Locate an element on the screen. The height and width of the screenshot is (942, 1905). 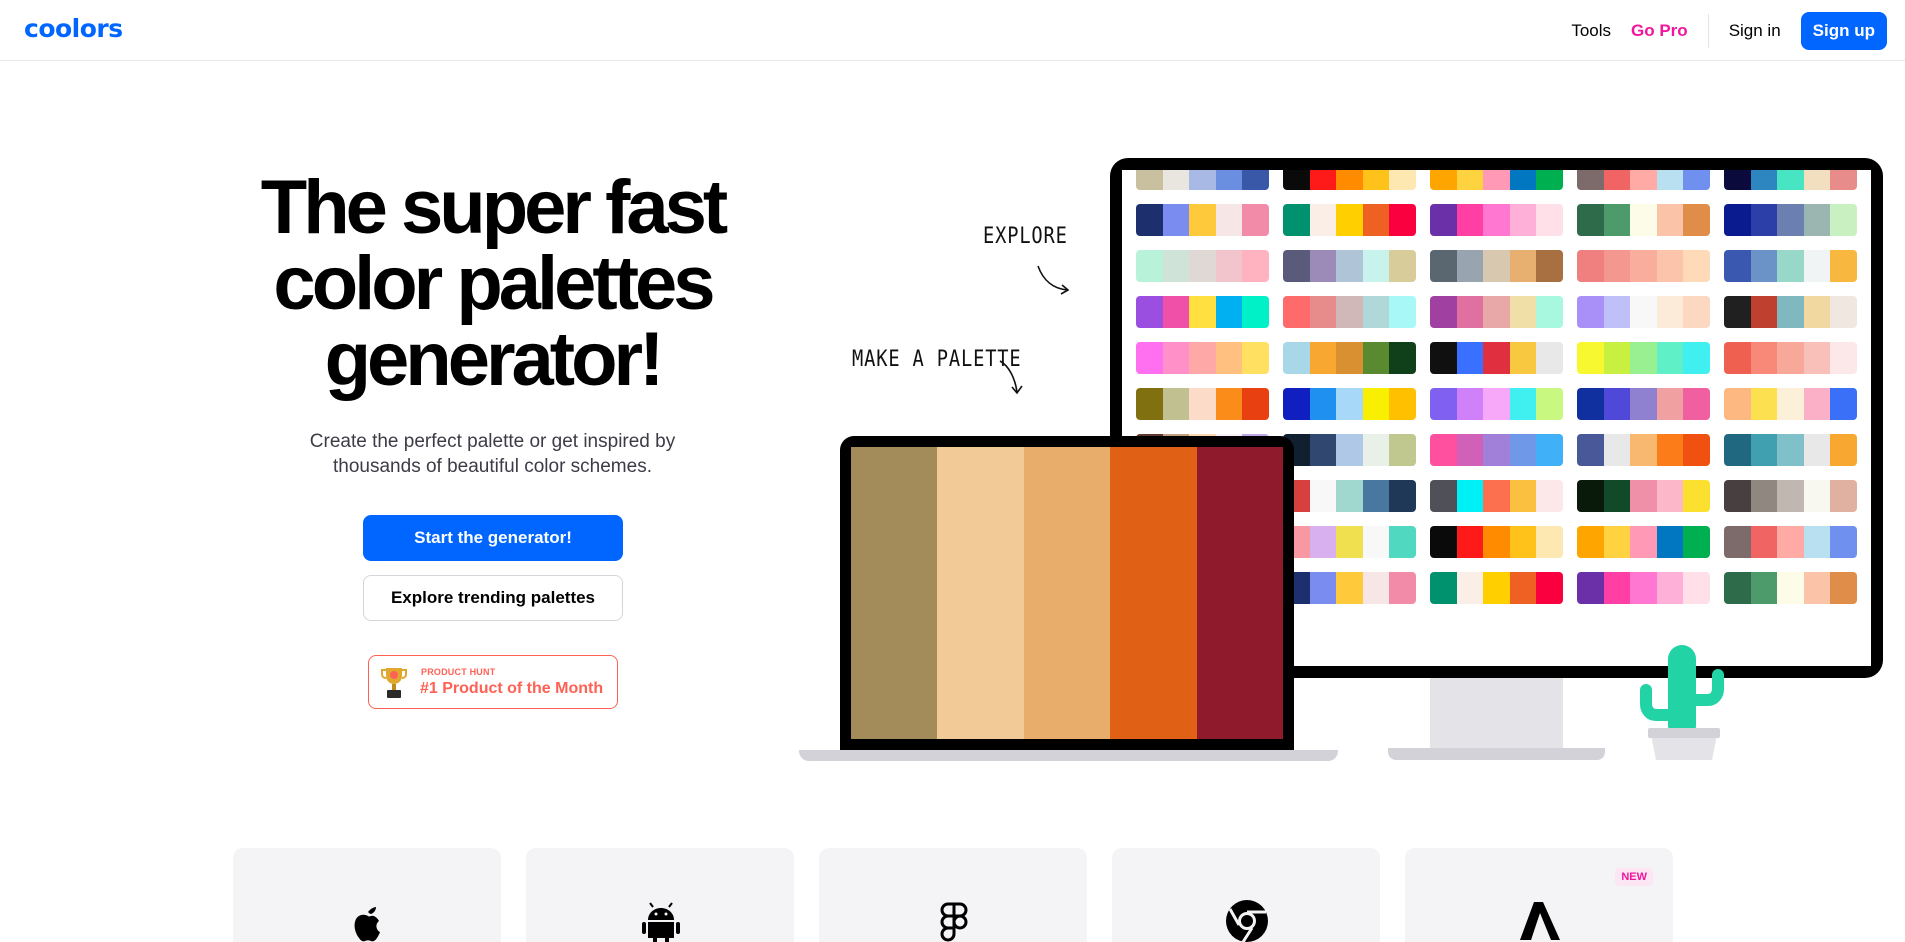
platform-card-figma is located at coordinates (953, 895).